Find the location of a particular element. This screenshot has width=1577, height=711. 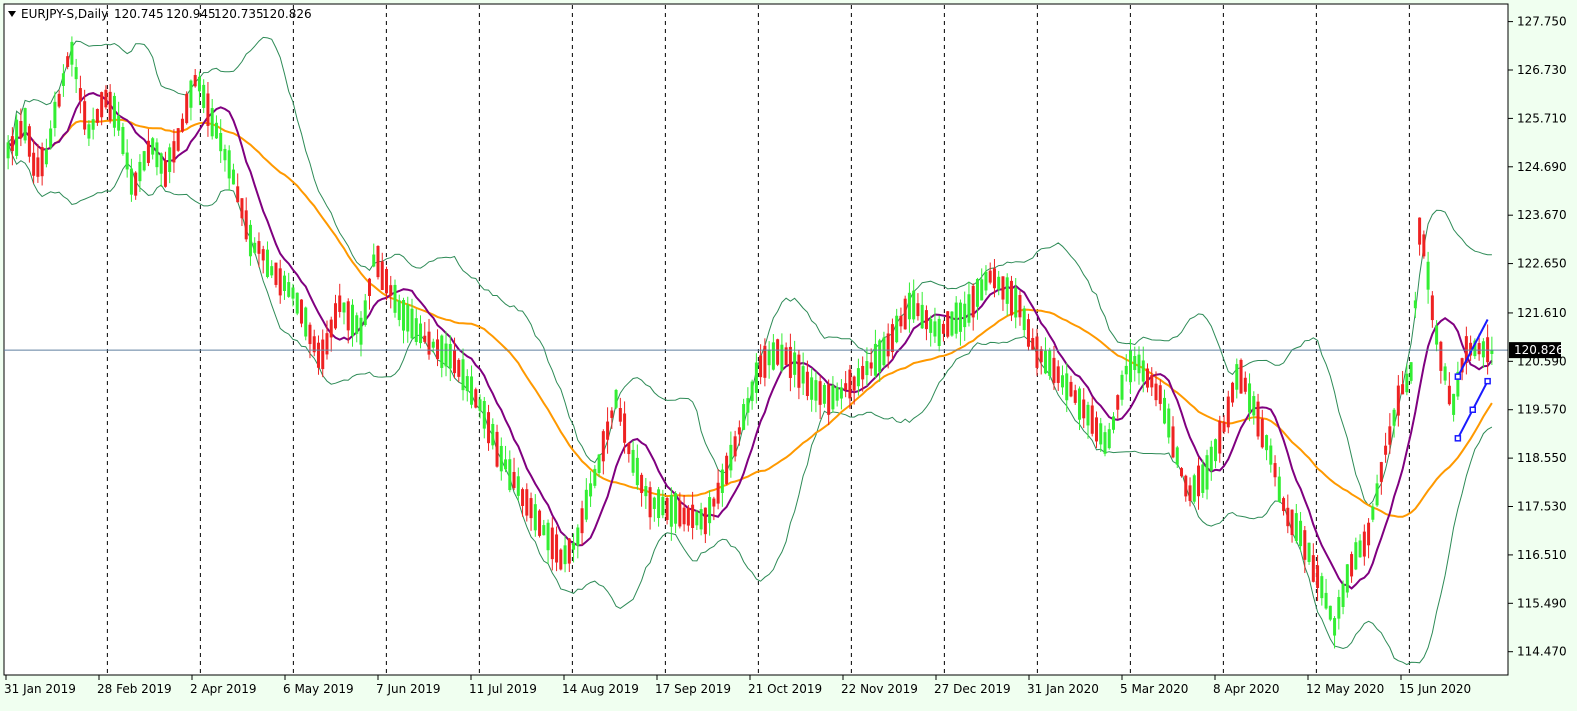

time-tick-label: 17 Sep 2019 is located at coordinates (693, 689).